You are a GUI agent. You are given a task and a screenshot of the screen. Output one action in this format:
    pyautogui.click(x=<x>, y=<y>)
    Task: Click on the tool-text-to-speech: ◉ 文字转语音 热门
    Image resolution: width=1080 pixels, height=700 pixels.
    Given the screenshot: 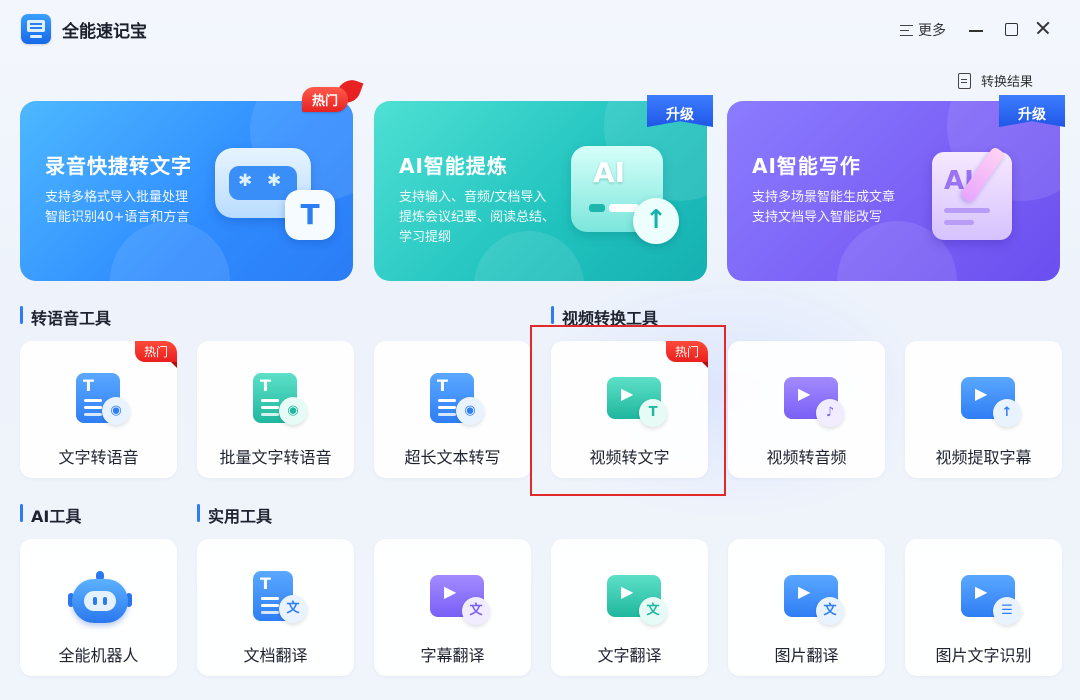 What is the action you would take?
    pyautogui.click(x=98, y=409)
    